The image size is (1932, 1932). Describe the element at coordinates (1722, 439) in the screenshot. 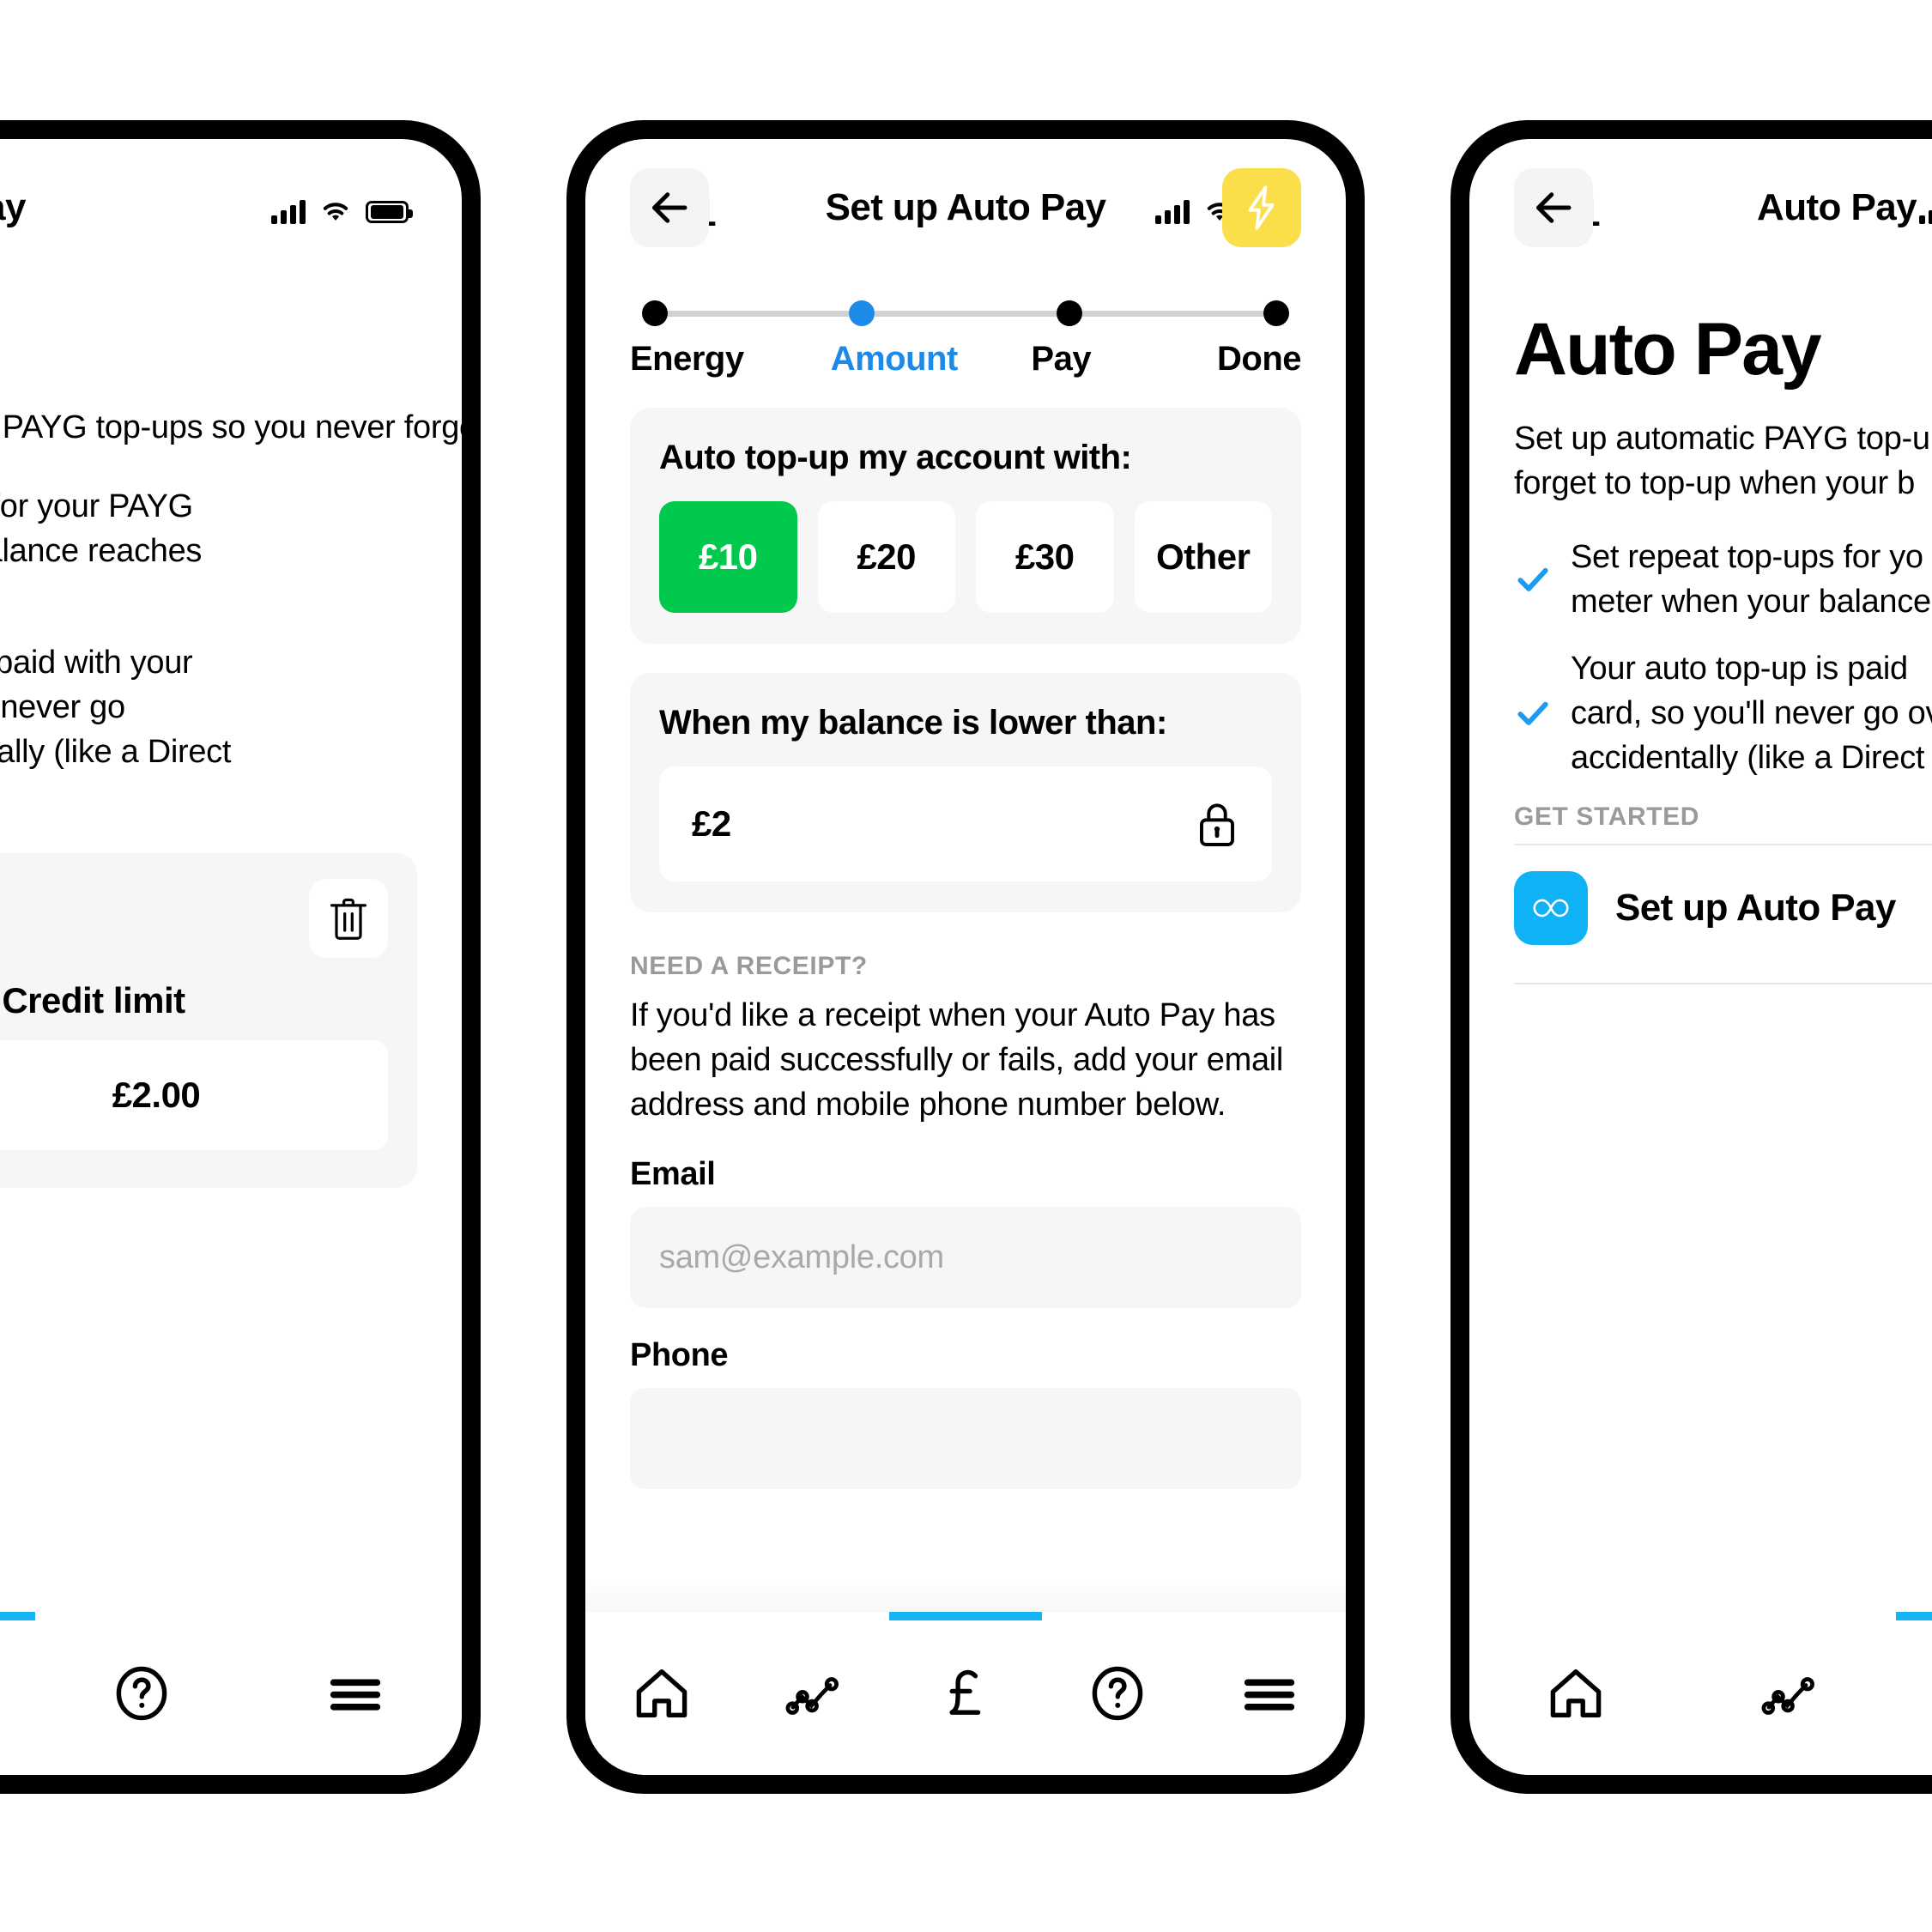

I see `intro-text-line-1: Set up automatic PAYG top-u` at that location.